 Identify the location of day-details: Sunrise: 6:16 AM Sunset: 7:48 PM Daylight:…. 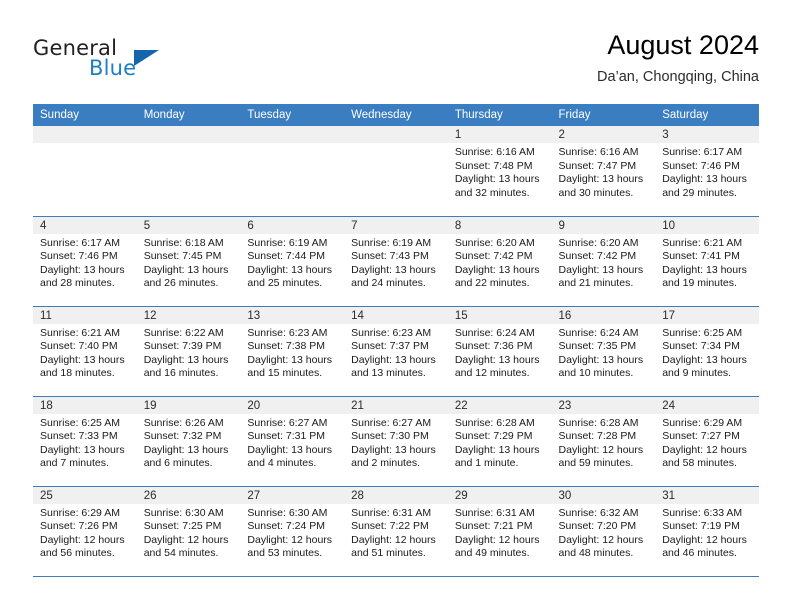
(500, 171).